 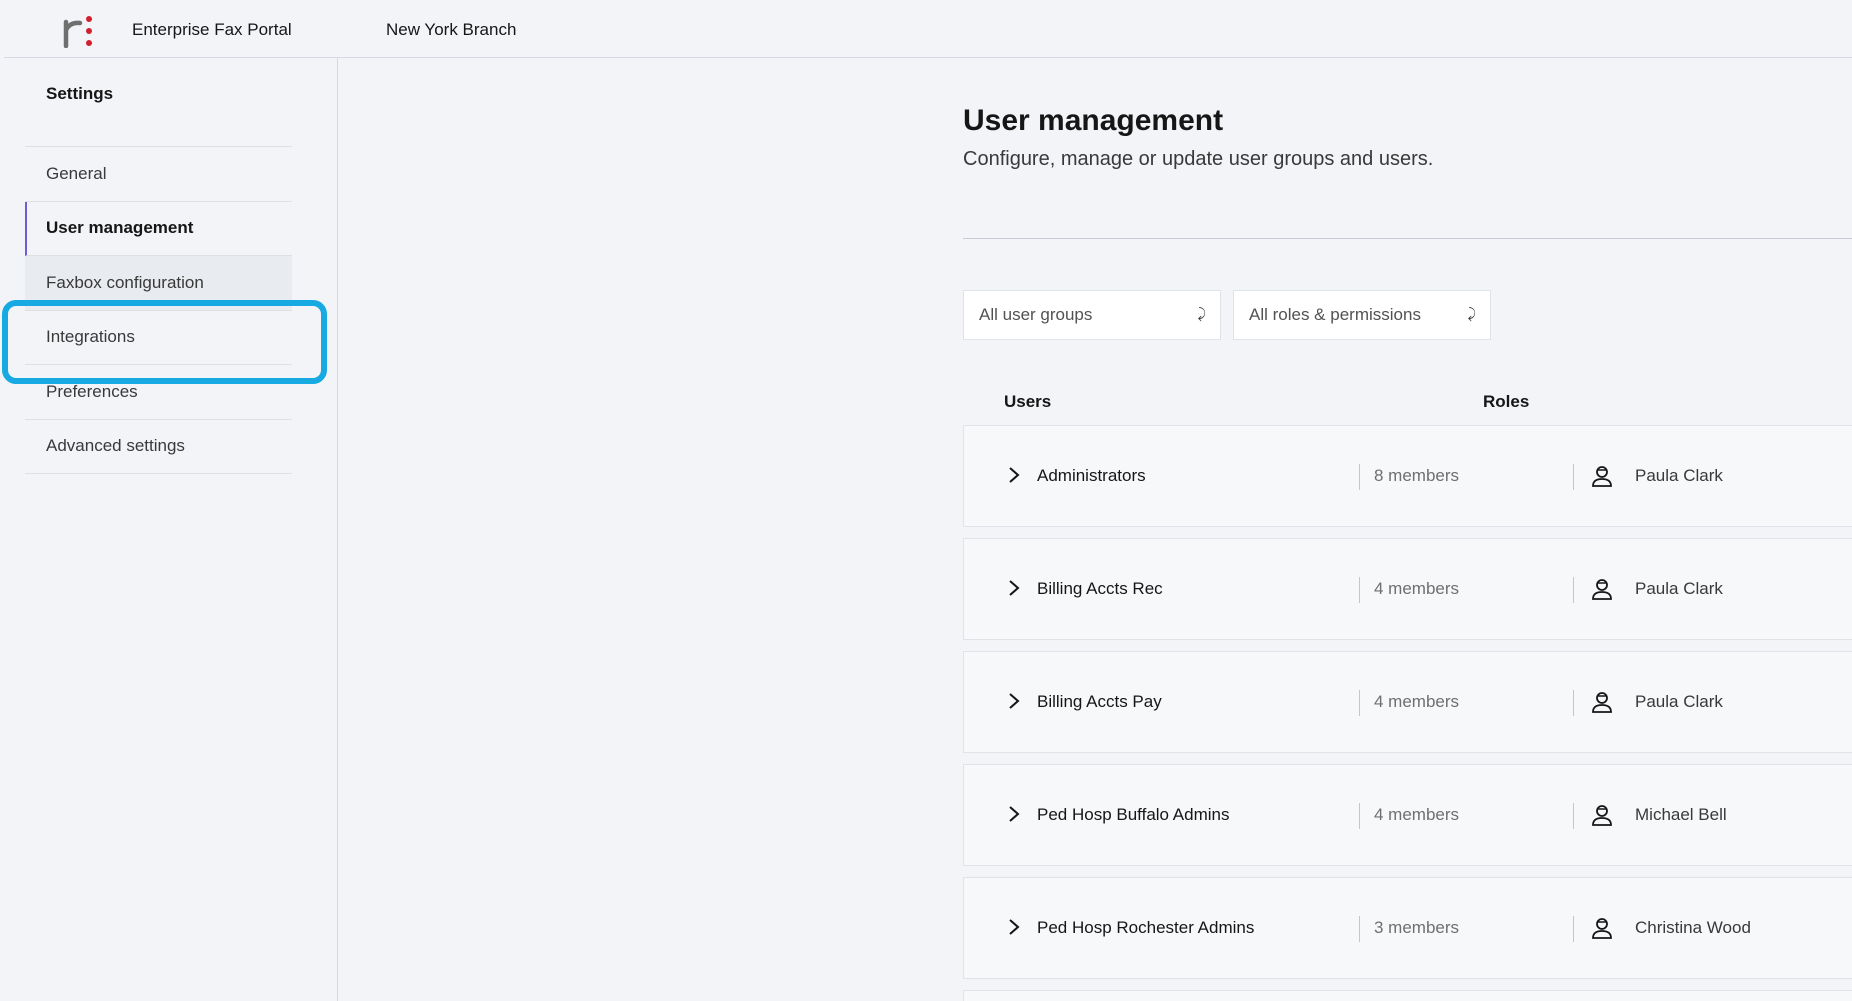 What do you see at coordinates (1093, 120) in the screenshot?
I see `page-title: User management` at bounding box center [1093, 120].